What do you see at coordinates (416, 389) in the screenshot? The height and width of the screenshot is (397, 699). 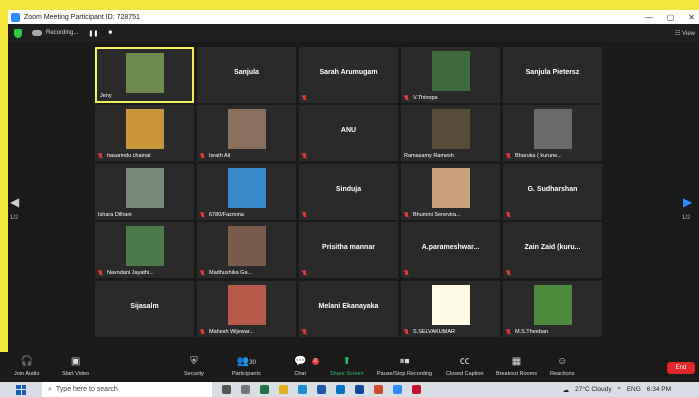 I see `pdf-icon` at bounding box center [416, 389].